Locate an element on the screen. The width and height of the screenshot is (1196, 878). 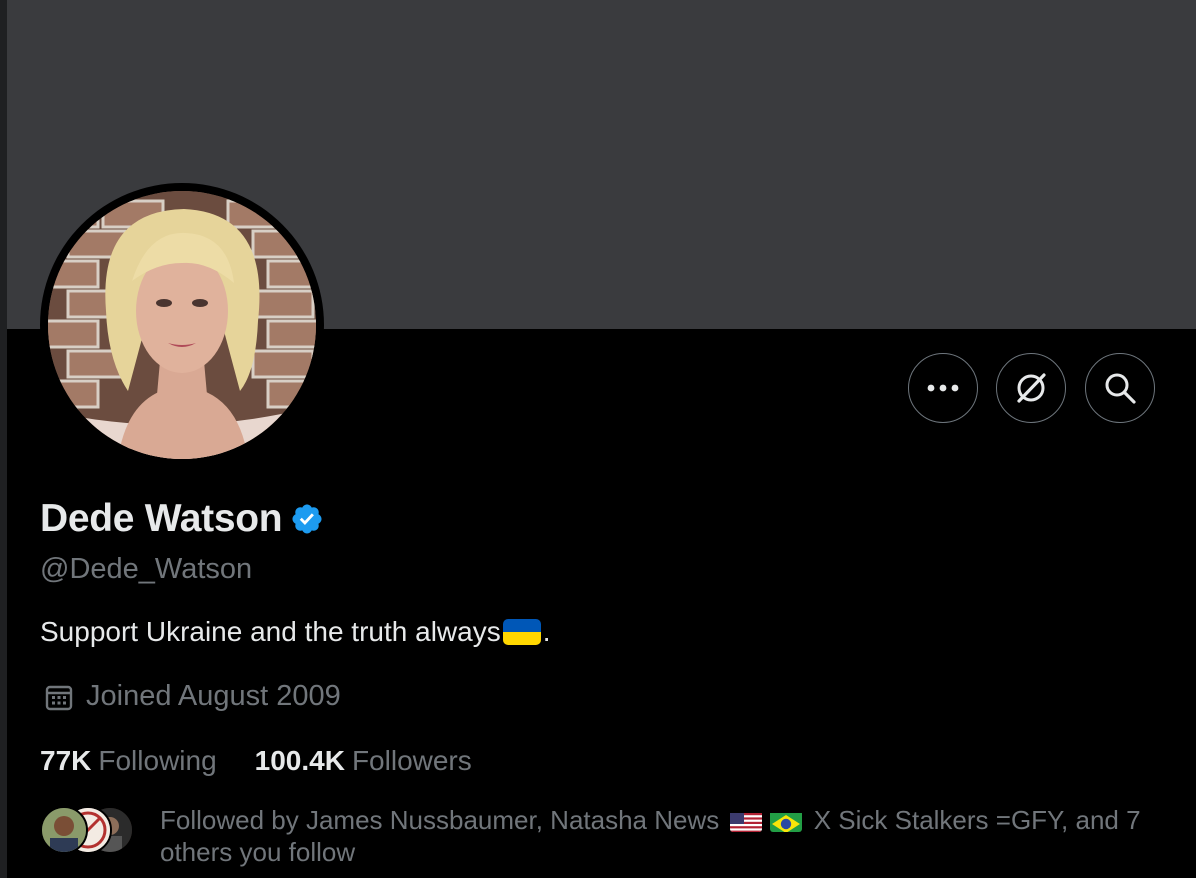
bio-text: Support Ukraine and the truth always is located at coordinates (270, 631).